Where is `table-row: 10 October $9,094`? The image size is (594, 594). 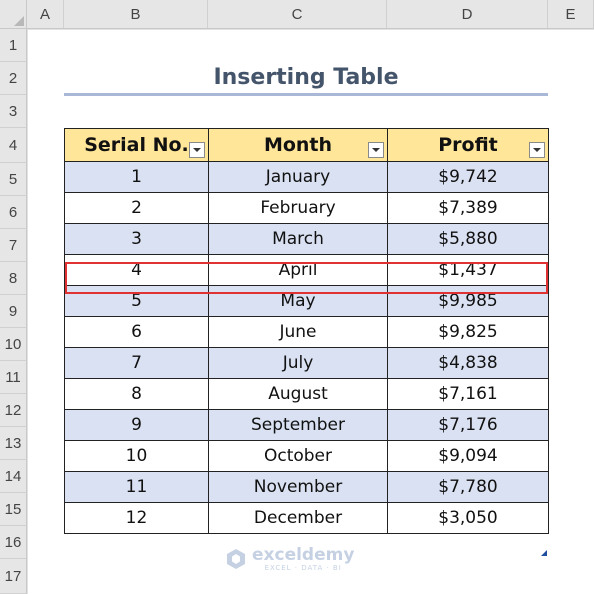 table-row: 10 October $9,094 is located at coordinates (306, 456).